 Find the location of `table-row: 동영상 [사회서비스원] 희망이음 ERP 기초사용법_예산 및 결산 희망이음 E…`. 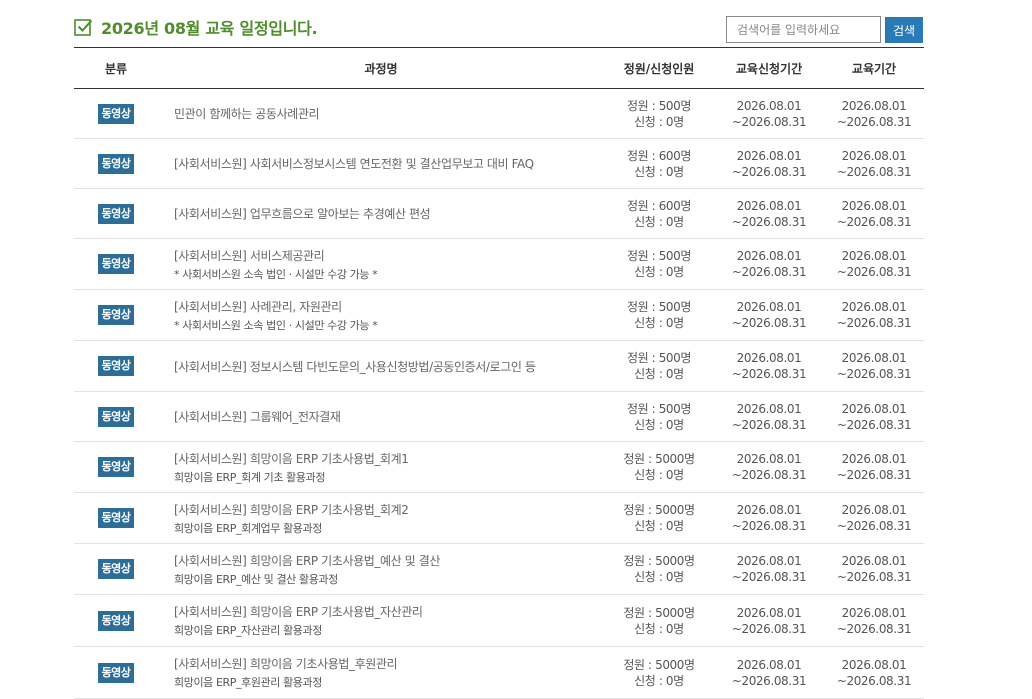

table-row: 동영상 [사회서비스원] 희망이음 ERP 기초사용법_예산 및 결산 희망이음 E… is located at coordinates (499, 569).